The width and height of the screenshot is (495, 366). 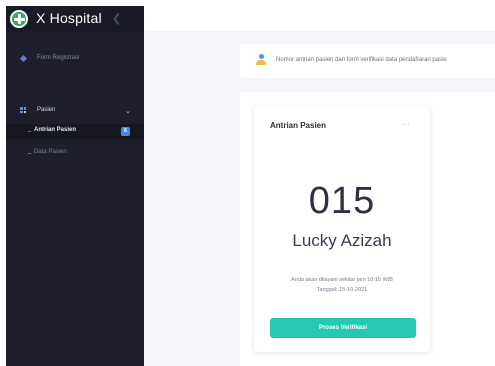 What do you see at coordinates (342, 290) in the screenshot?
I see `date-text: Tanggal: 15-10-2021` at bounding box center [342, 290].